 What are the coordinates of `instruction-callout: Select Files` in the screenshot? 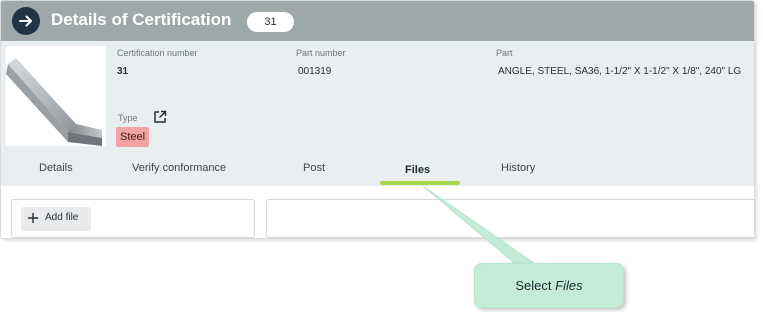 It's located at (549, 285).